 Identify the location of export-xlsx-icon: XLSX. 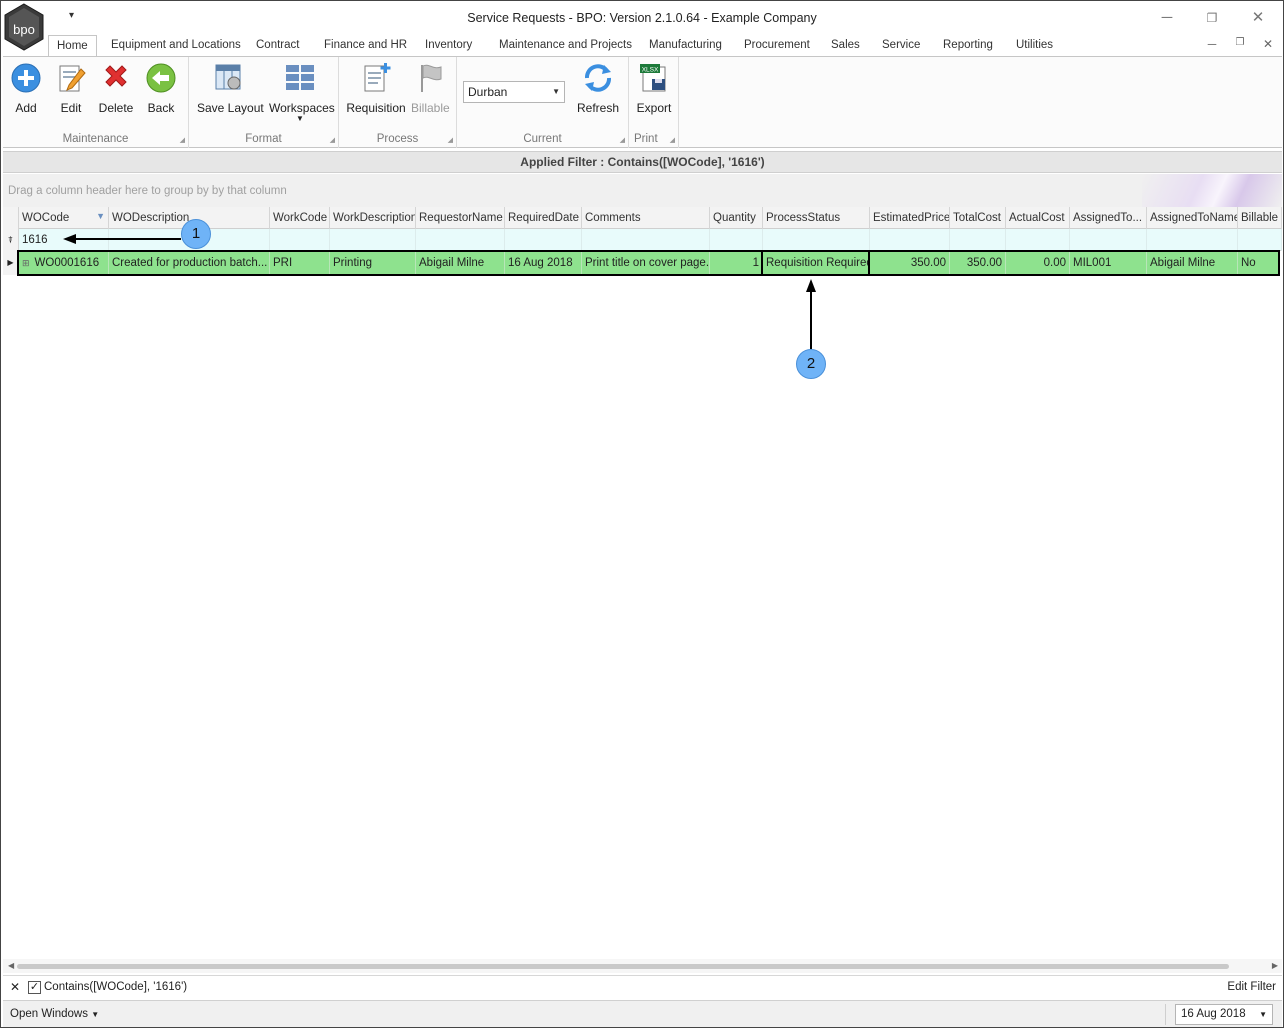
(653, 78).